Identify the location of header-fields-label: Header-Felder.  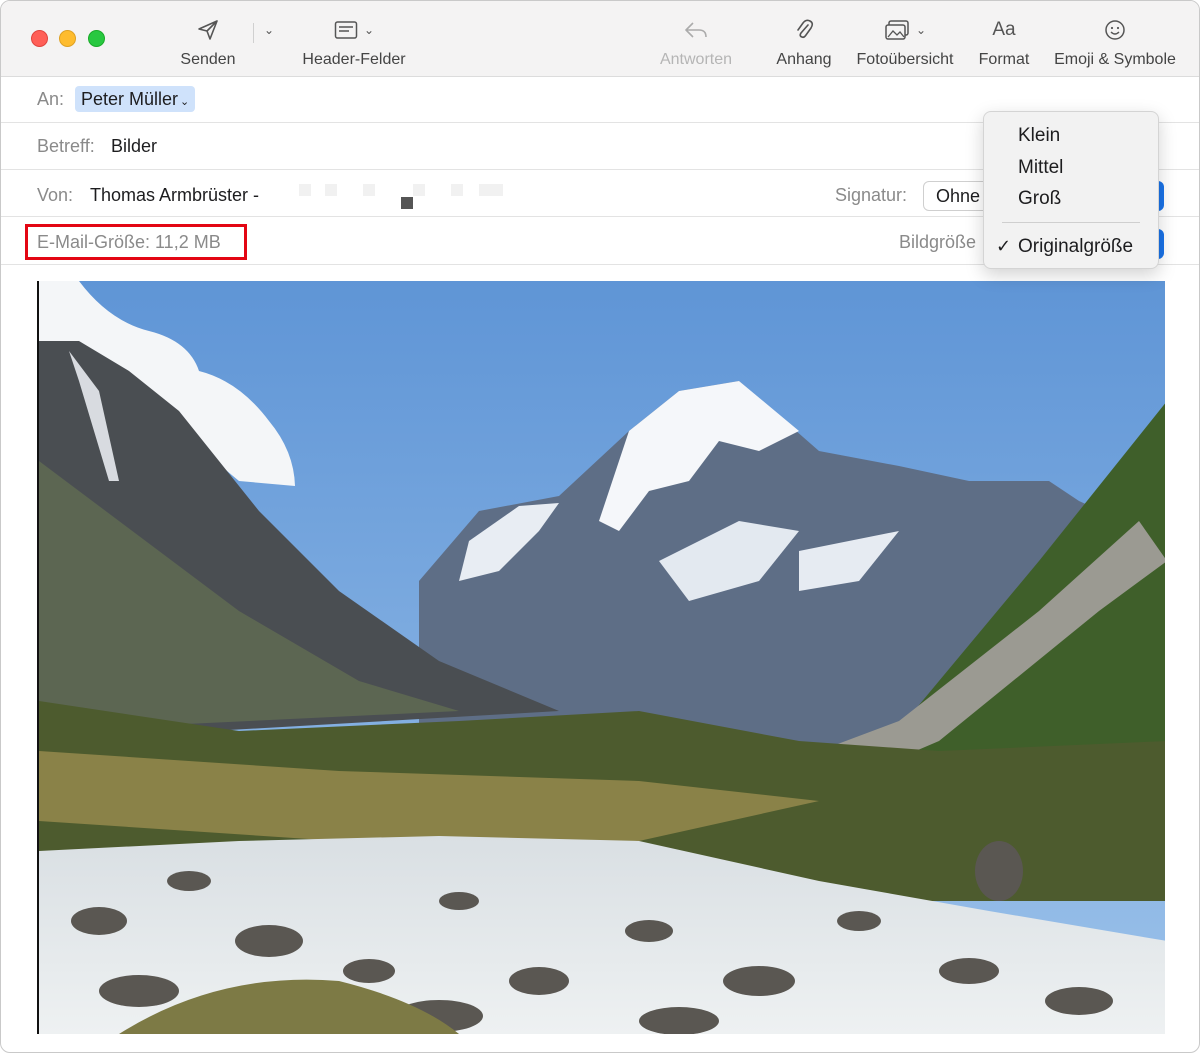
(354, 59).